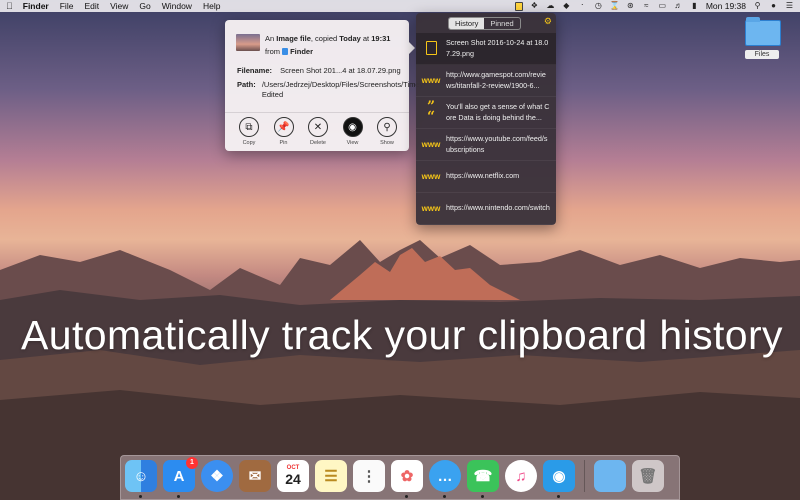 The image size is (800, 500). What do you see at coordinates (648, 476) in the screenshot?
I see `trash-dock-icon: 🗑` at bounding box center [648, 476].